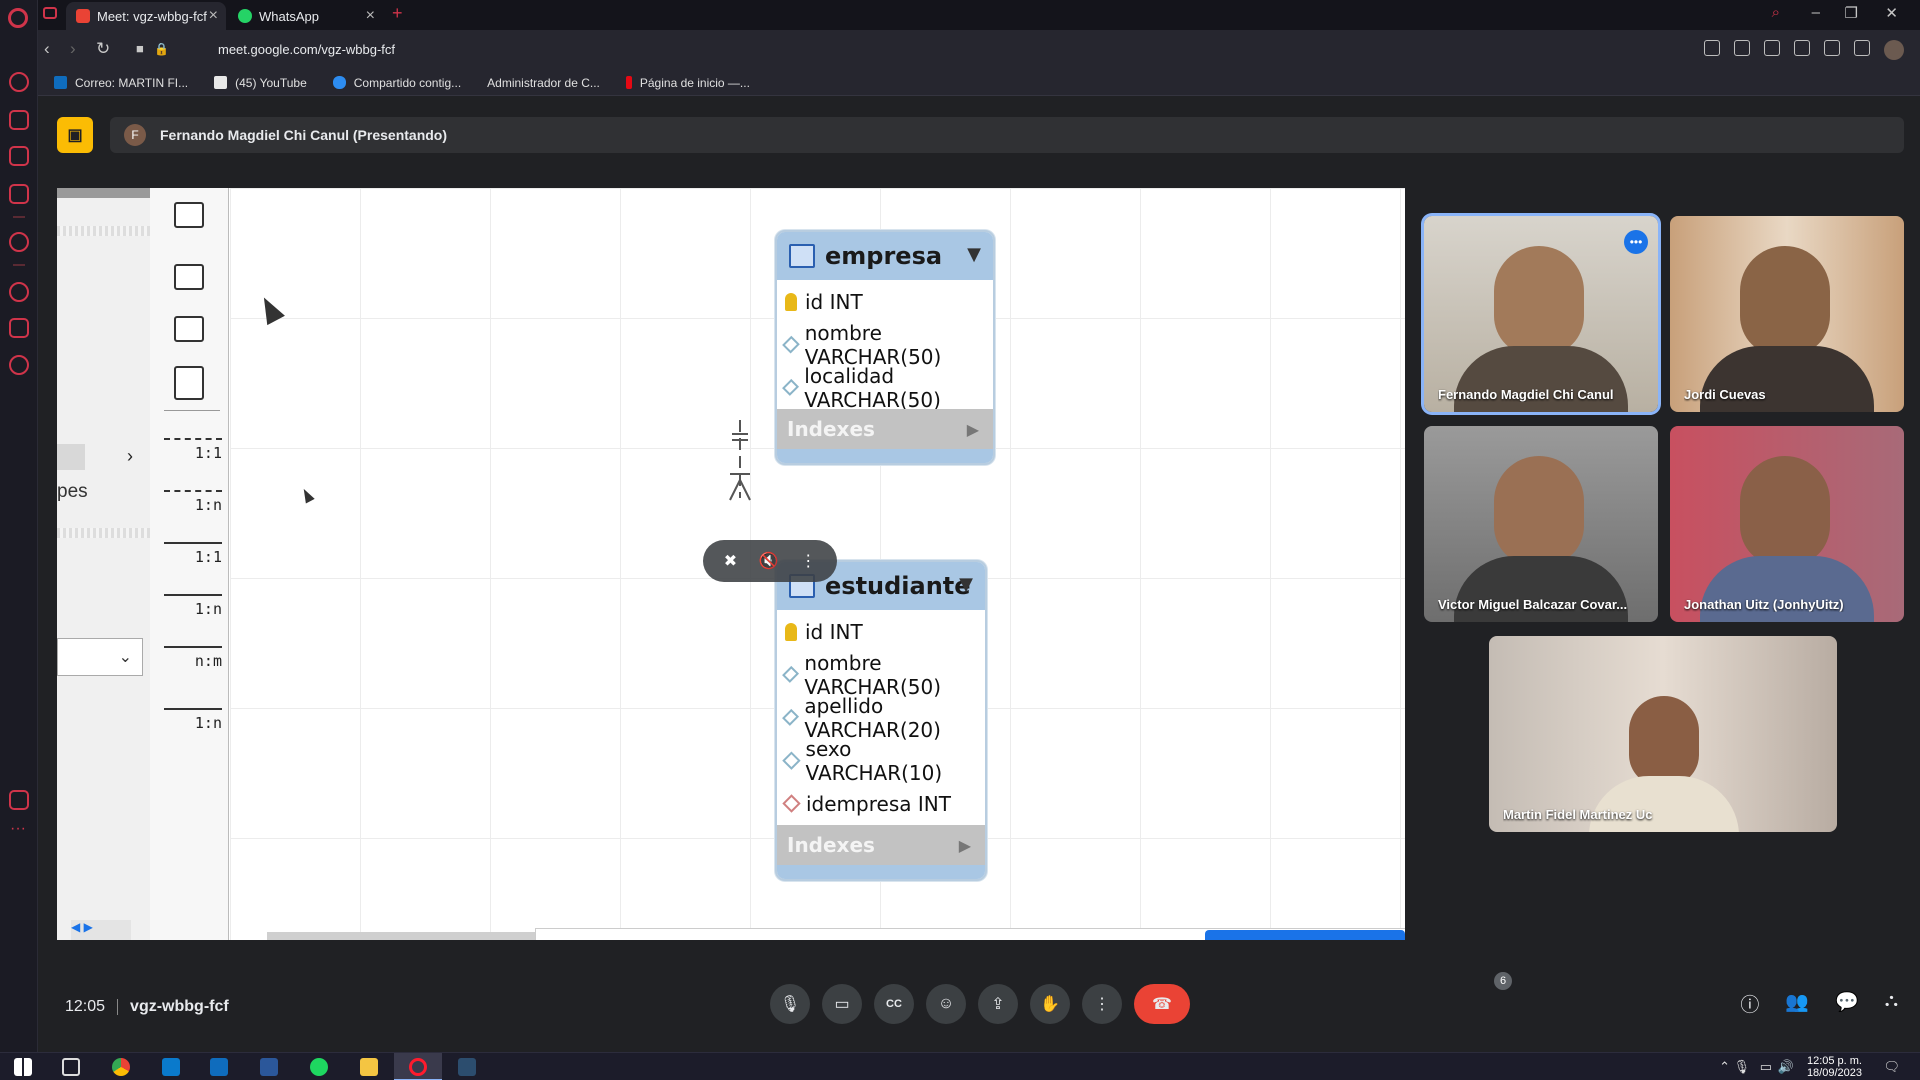  What do you see at coordinates (189, 329) in the screenshot?
I see `view-tool-icon` at bounding box center [189, 329].